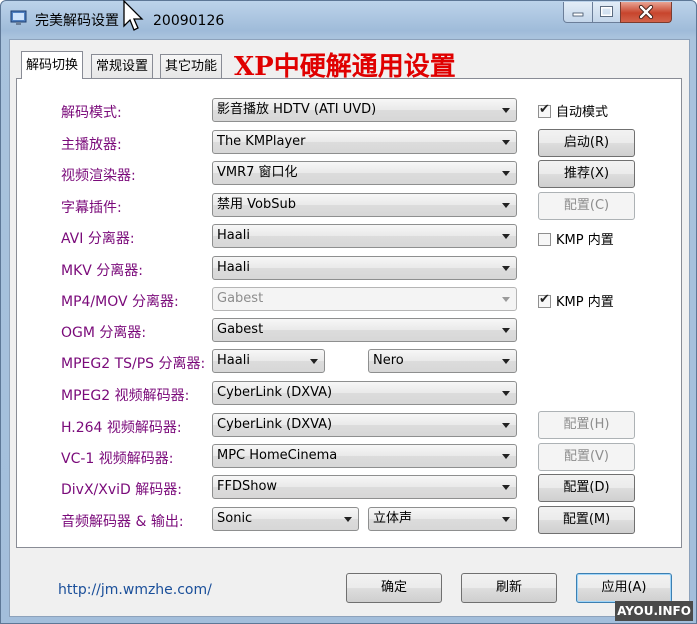  What do you see at coordinates (576, 238) in the screenshot?
I see `avi-kmp-builtin-checkbox: KMP 内置` at bounding box center [576, 238].